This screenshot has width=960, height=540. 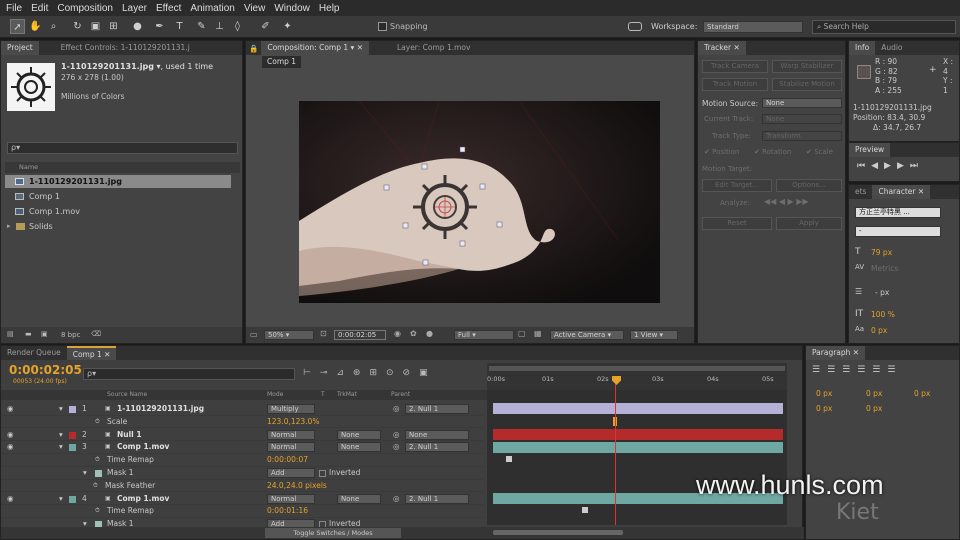 What do you see at coordinates (160, 409) in the screenshot?
I see `layer-name: 1-110129201131.jpg` at bounding box center [160, 409].